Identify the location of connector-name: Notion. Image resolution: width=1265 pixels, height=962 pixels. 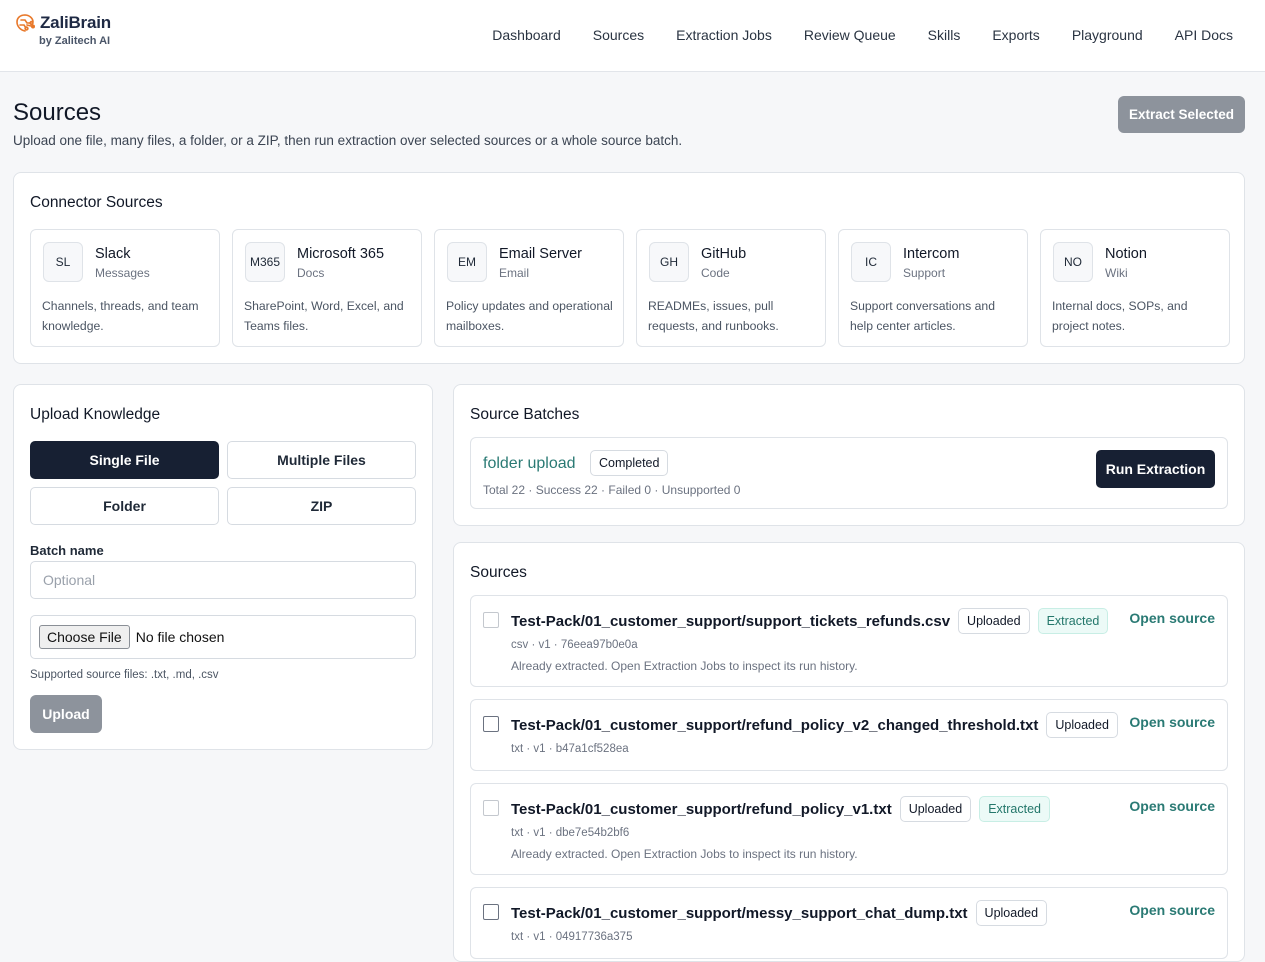
(1126, 254).